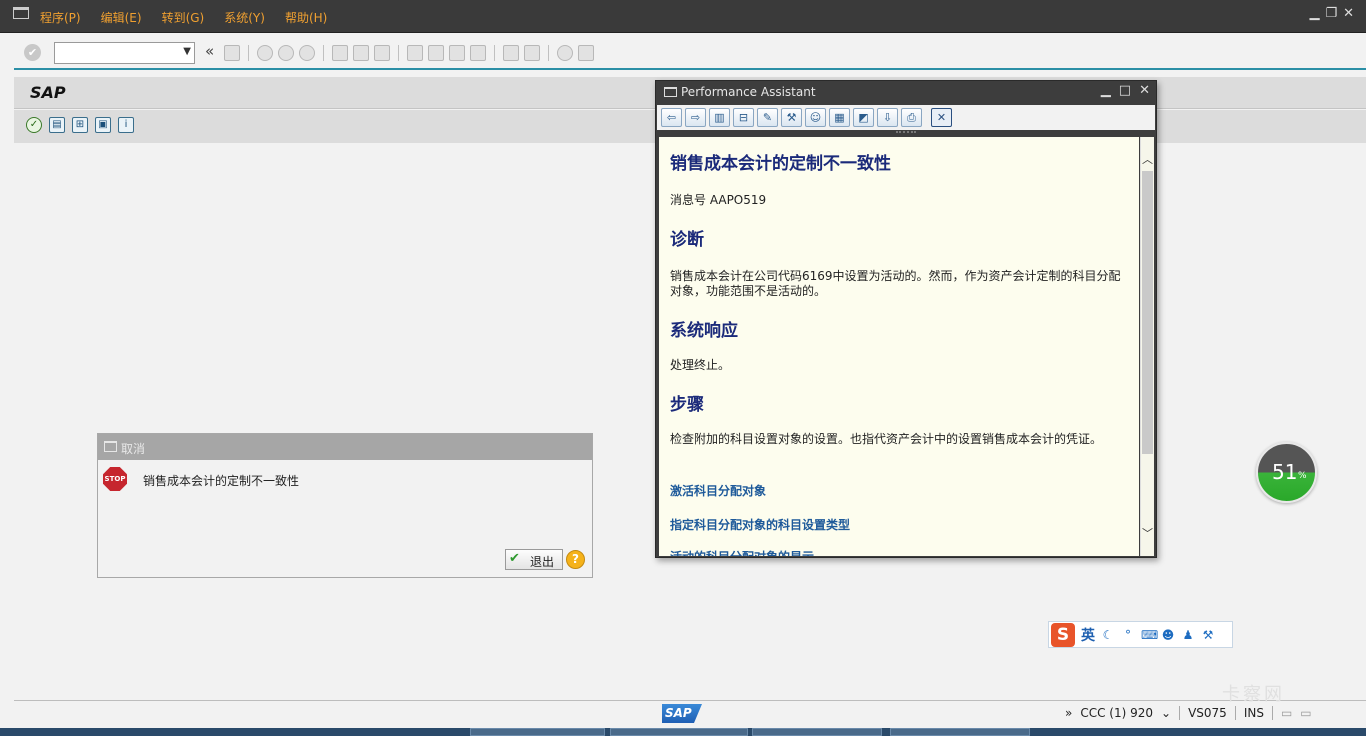 This screenshot has width=1366, height=736. What do you see at coordinates (124, 53) in the screenshot?
I see `command-field: ▼` at bounding box center [124, 53].